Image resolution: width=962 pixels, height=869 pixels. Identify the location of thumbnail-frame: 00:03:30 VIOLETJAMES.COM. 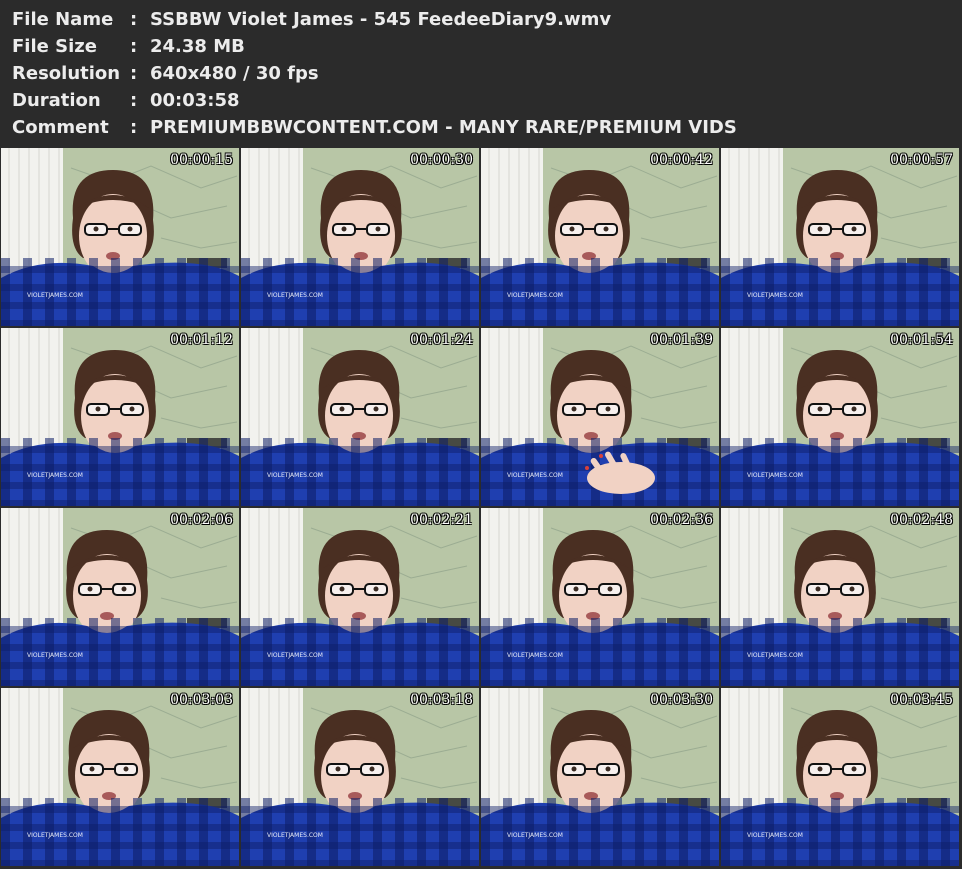
(600, 777).